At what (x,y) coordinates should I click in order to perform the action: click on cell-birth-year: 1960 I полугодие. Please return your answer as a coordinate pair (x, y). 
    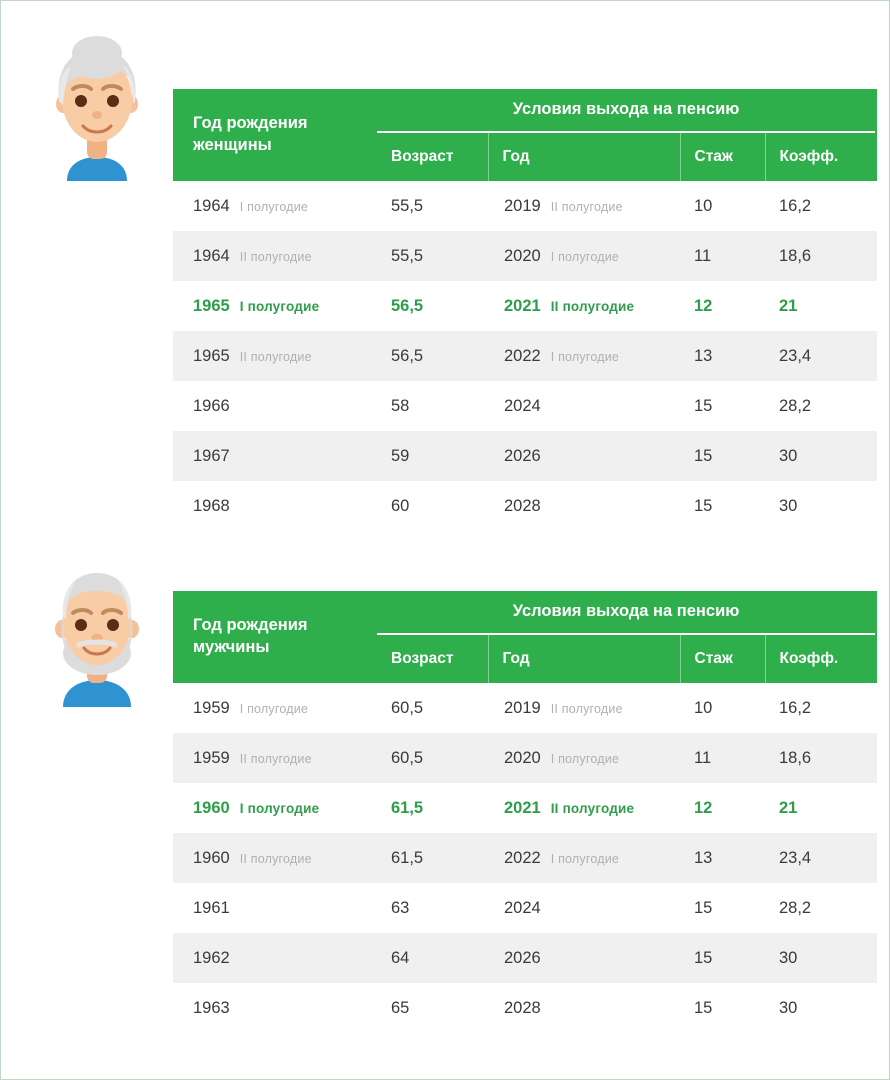
    Looking at the image, I should click on (274, 808).